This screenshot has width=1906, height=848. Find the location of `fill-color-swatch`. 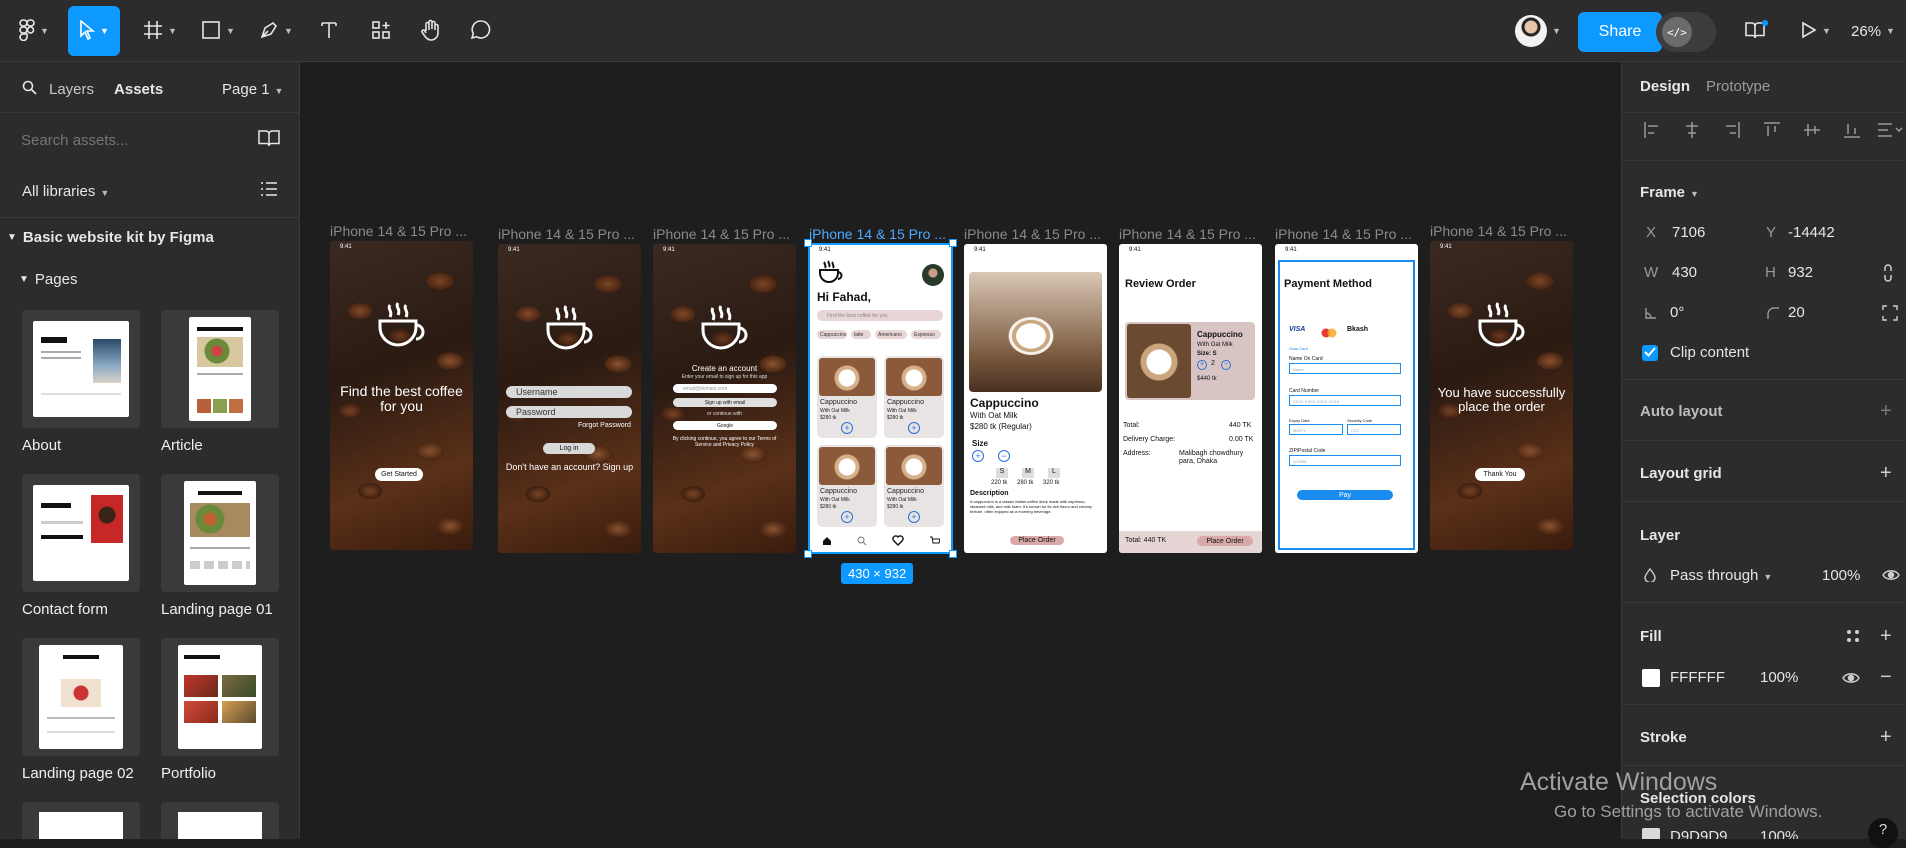

fill-color-swatch is located at coordinates (1651, 678).